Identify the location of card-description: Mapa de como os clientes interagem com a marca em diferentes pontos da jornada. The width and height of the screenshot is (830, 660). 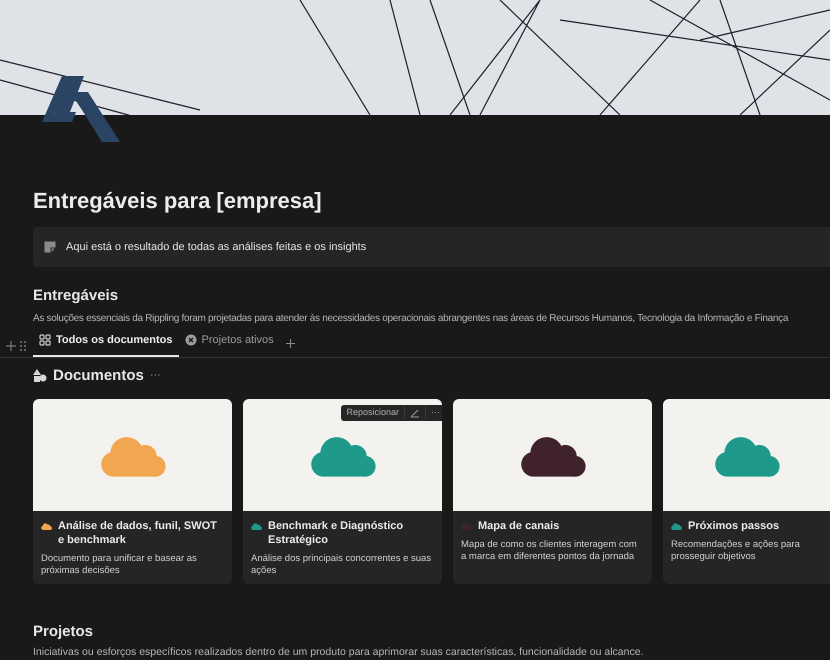
(549, 551).